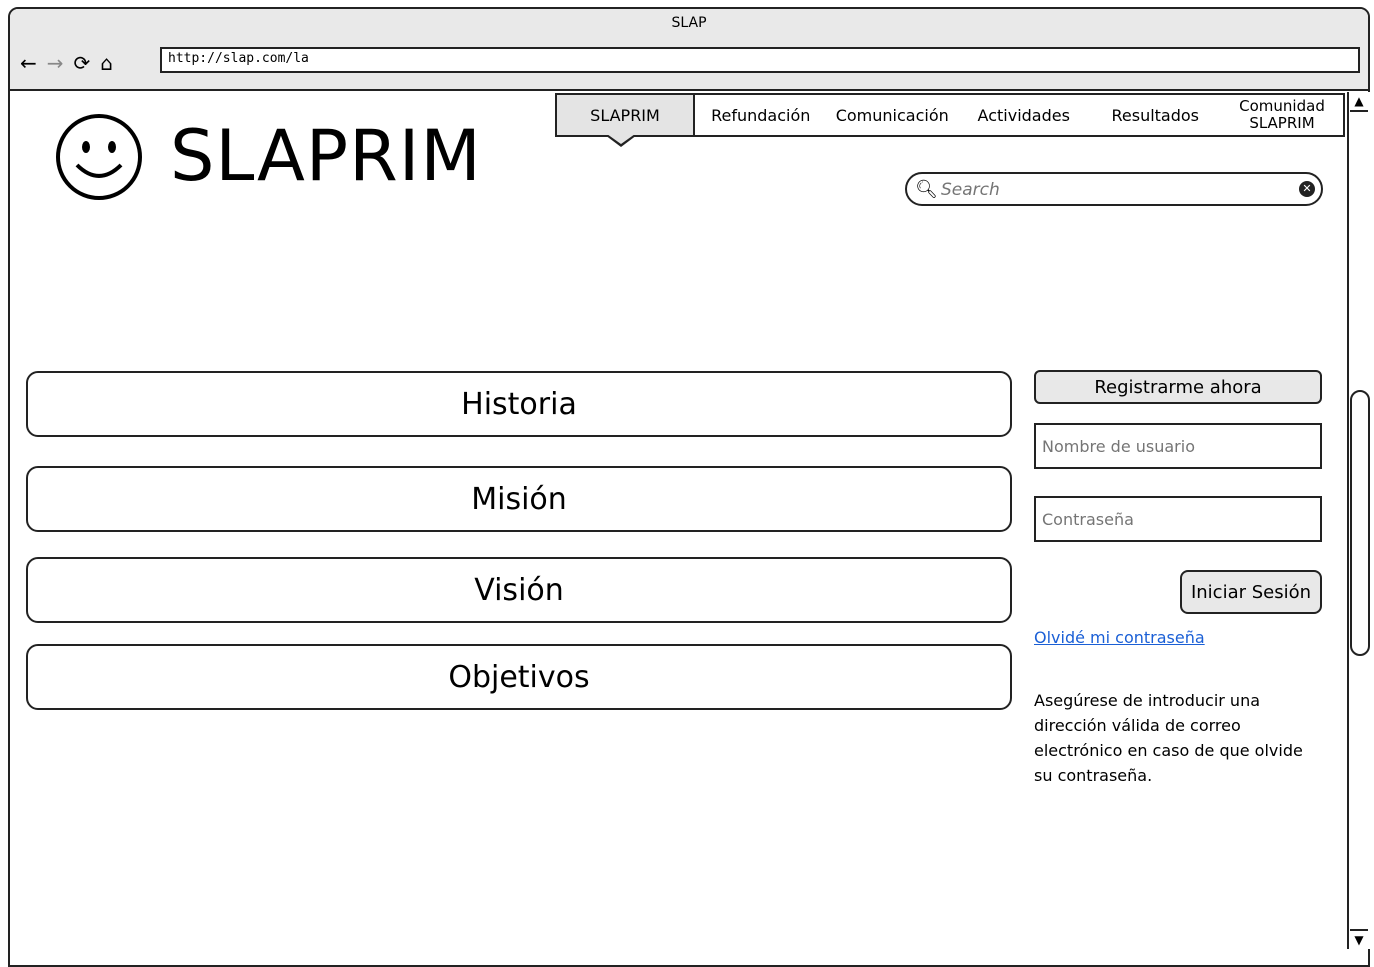 This screenshot has width=1374, height=967. I want to click on brand-name: SLAPRIM, so click(326, 156).